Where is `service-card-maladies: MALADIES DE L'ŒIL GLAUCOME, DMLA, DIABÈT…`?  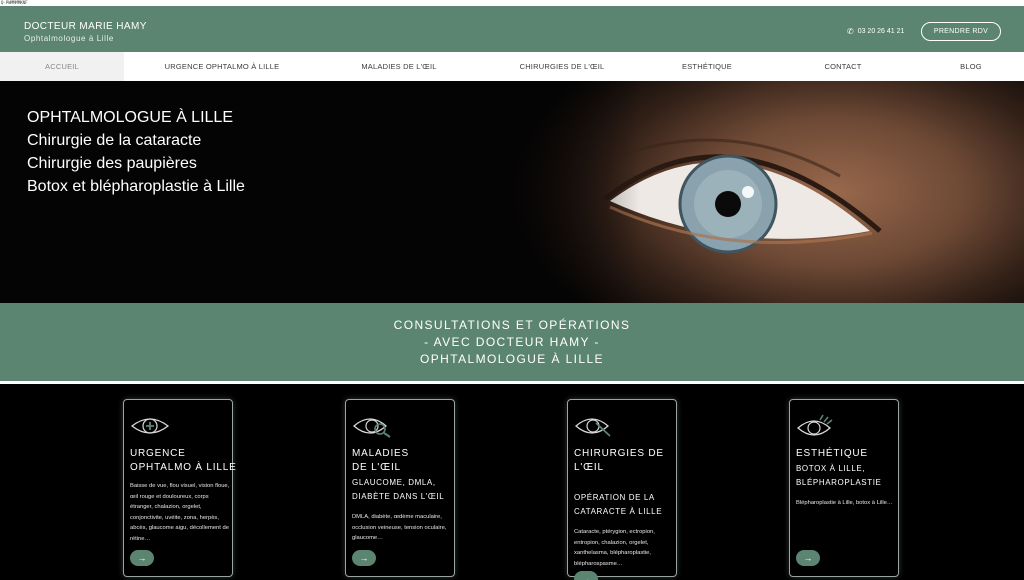 service-card-maladies: MALADIES DE L'ŒIL GLAUCOME, DMLA, DIABÈT… is located at coordinates (400, 488).